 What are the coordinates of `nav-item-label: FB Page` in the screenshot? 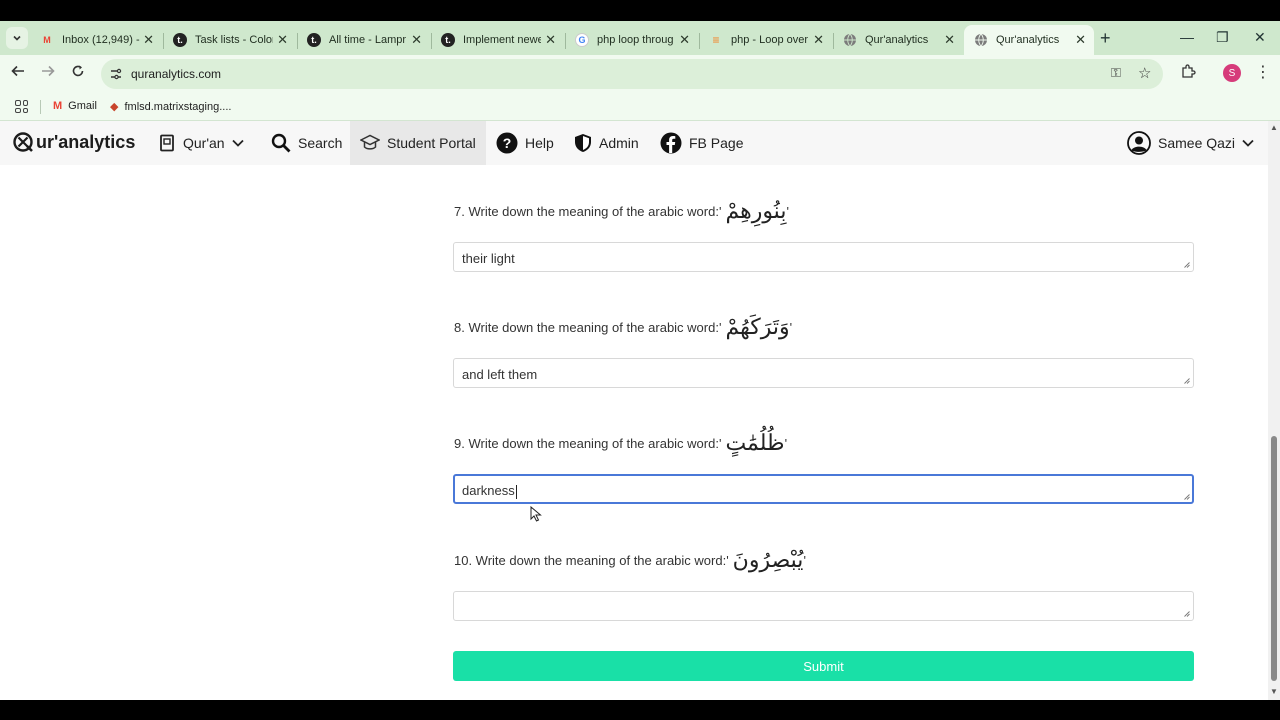 It's located at (716, 143).